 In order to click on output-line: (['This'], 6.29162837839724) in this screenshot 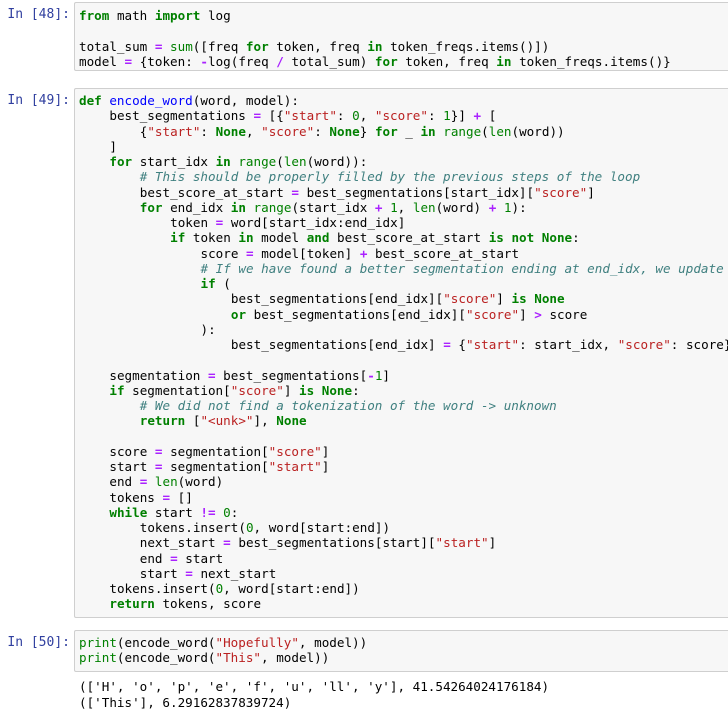, I will do `click(185, 702)`.